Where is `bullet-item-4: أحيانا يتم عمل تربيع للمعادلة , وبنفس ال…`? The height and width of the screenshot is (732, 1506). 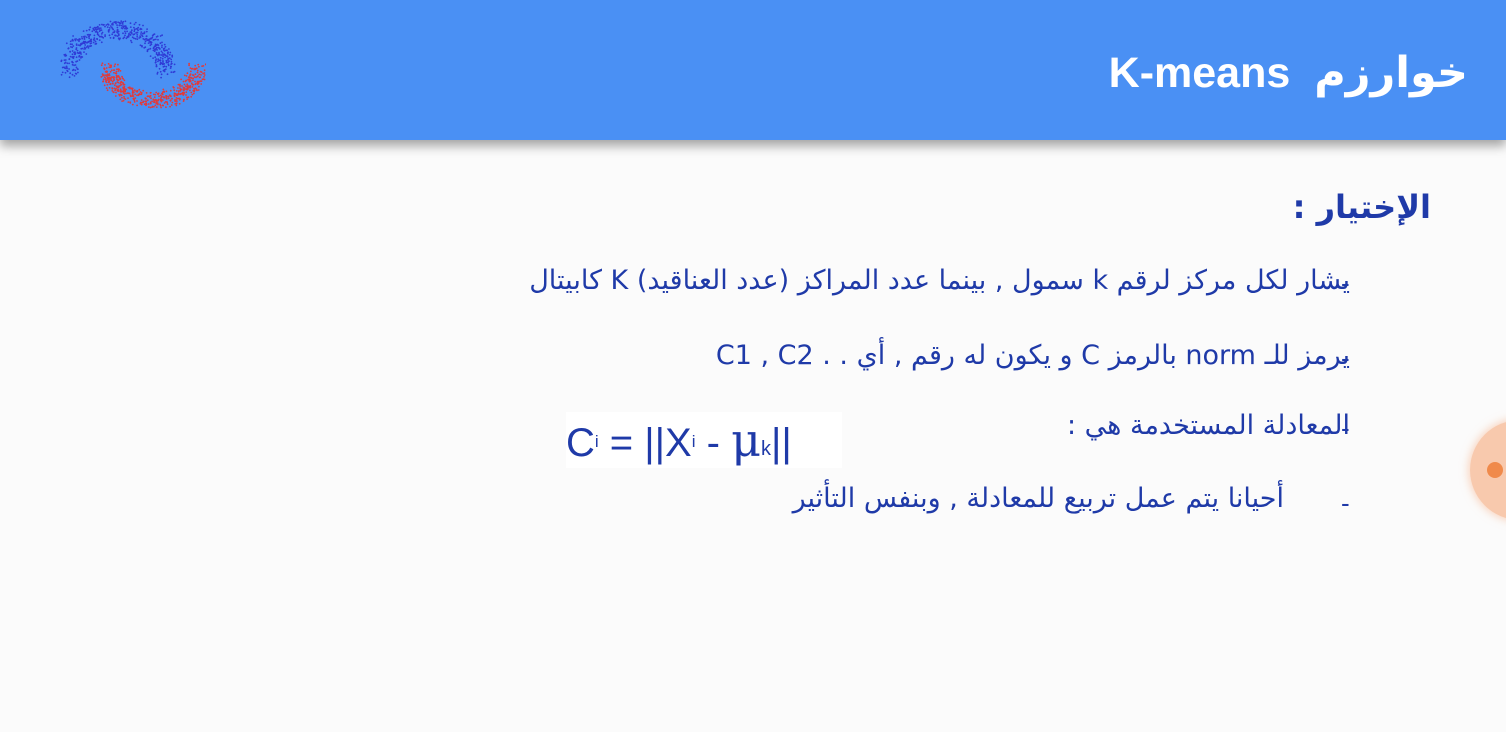
bullet-item-4: أحيانا يتم عمل تربيع للمعادلة , وبنفس ال… is located at coordinates (1038, 498).